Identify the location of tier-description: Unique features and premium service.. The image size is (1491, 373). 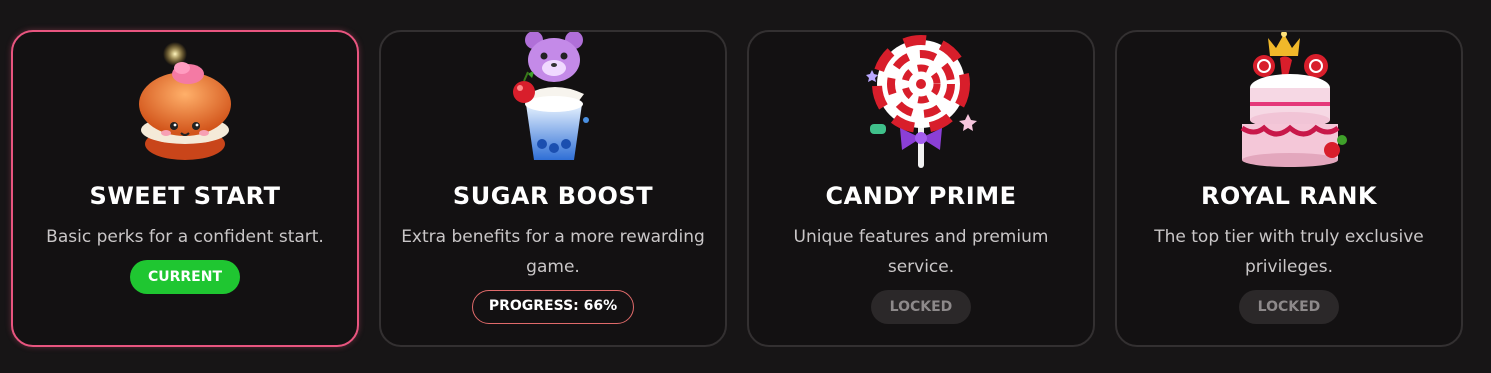
(921, 252).